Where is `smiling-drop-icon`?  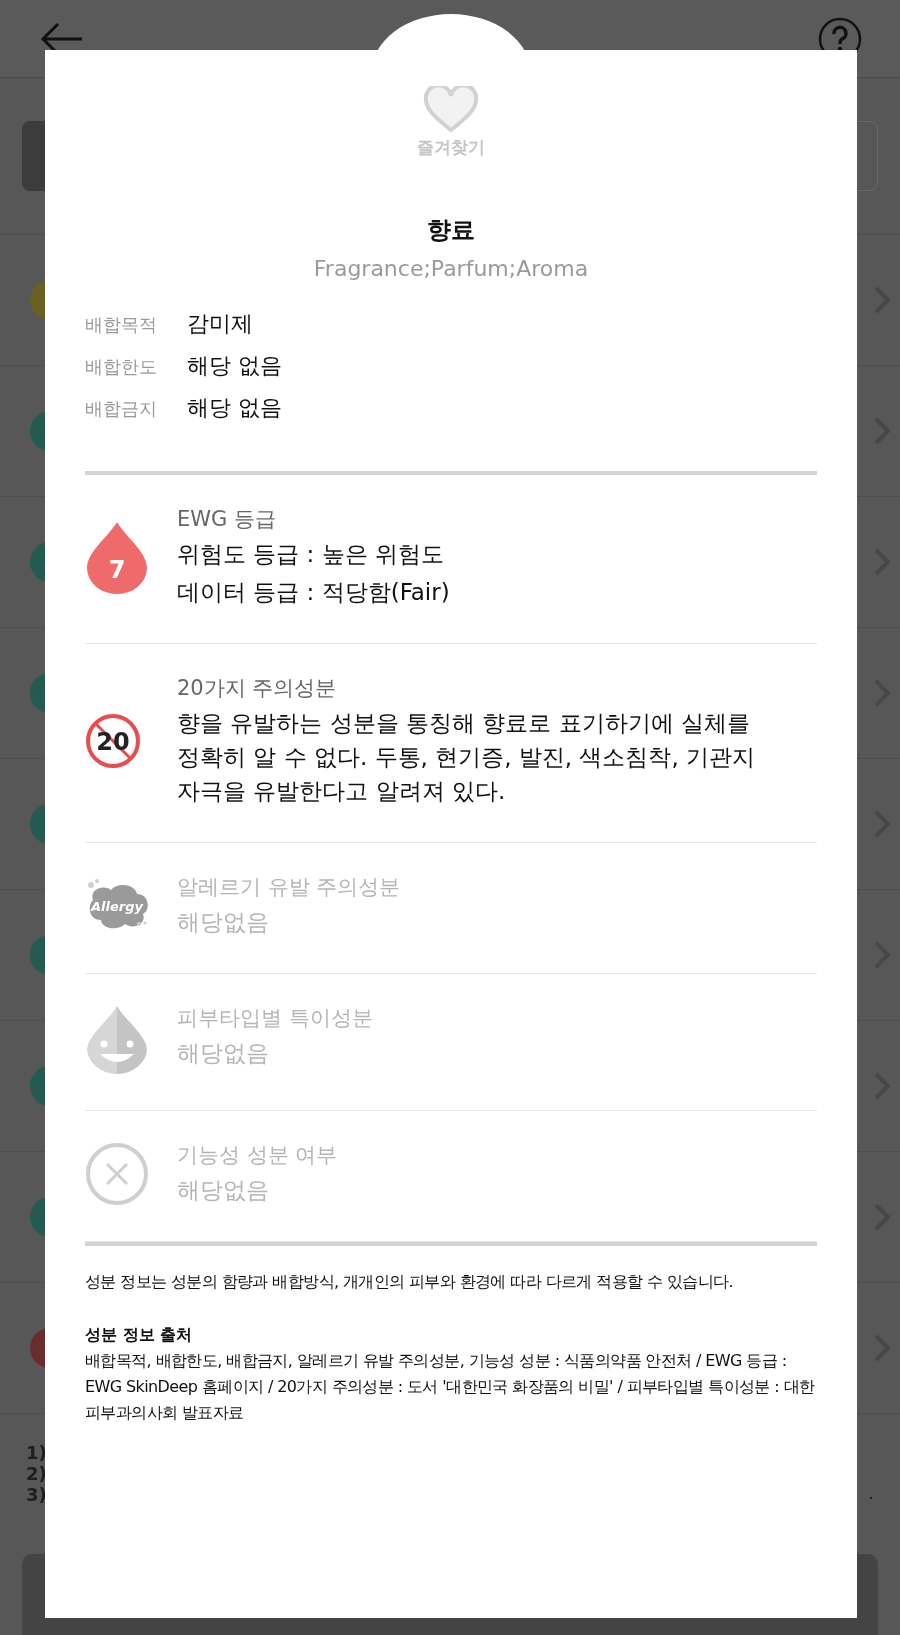 smiling-drop-icon is located at coordinates (117, 1040).